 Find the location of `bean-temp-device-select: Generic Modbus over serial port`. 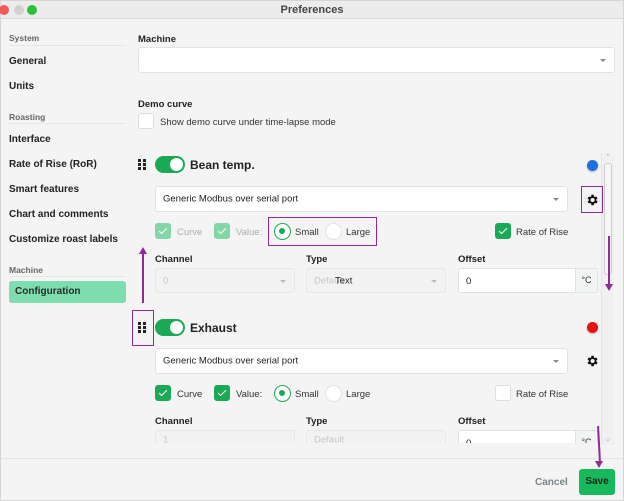

bean-temp-device-select: Generic Modbus over serial port is located at coordinates (361, 199).